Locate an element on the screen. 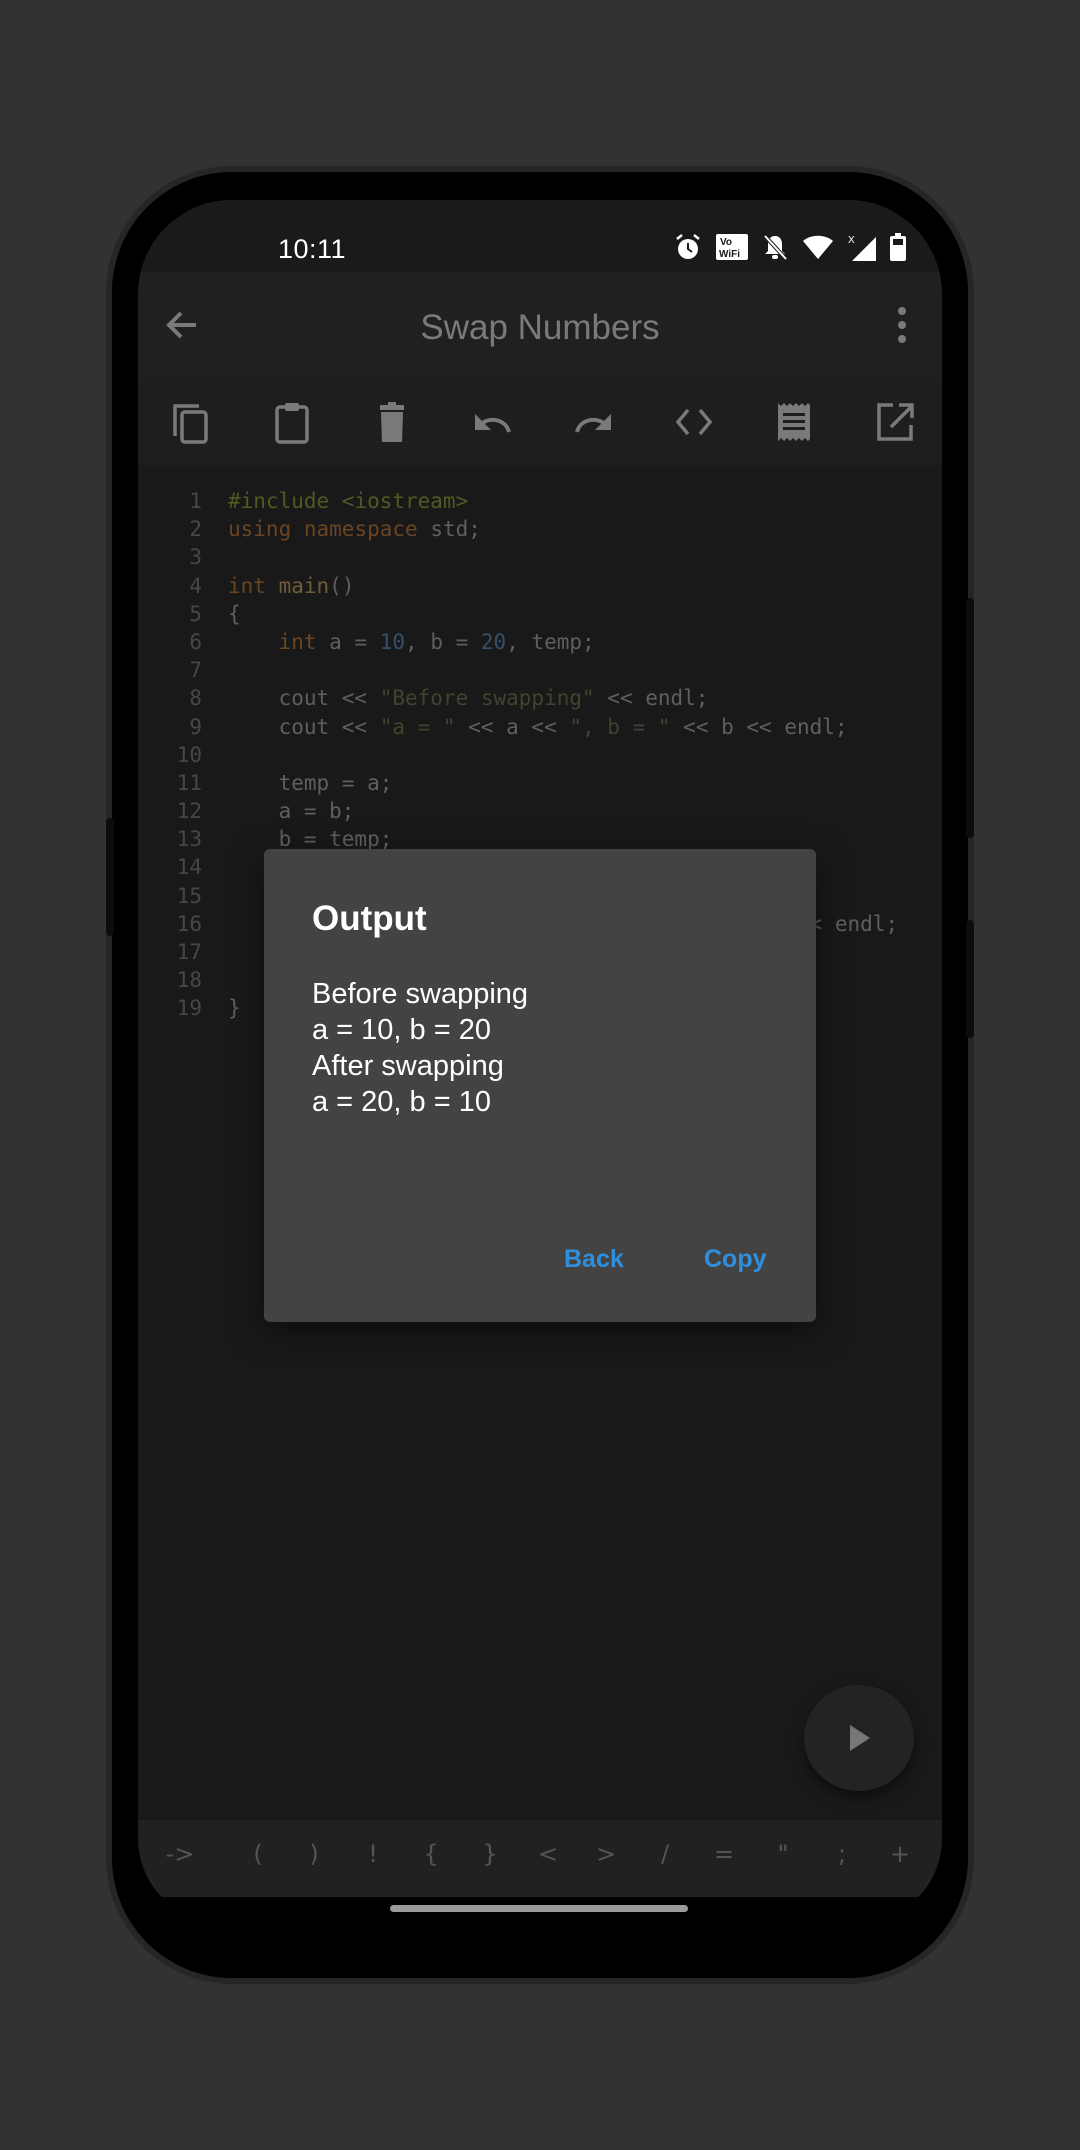 The image size is (1080, 2150). line-number: 11 is located at coordinates (189, 782).